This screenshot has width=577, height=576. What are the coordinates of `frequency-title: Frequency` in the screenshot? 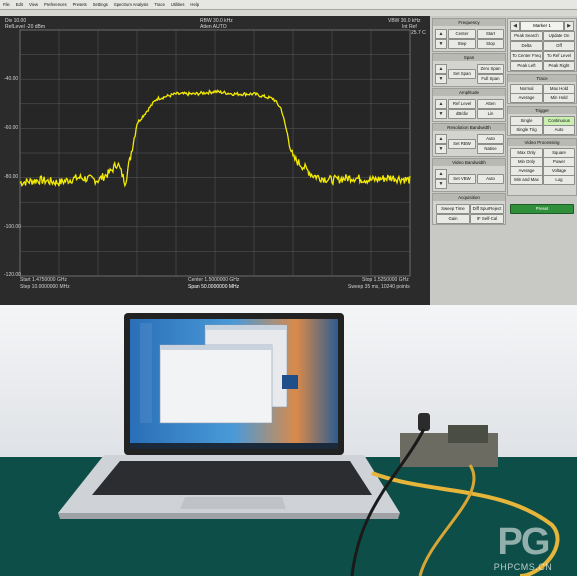 It's located at (469, 22).